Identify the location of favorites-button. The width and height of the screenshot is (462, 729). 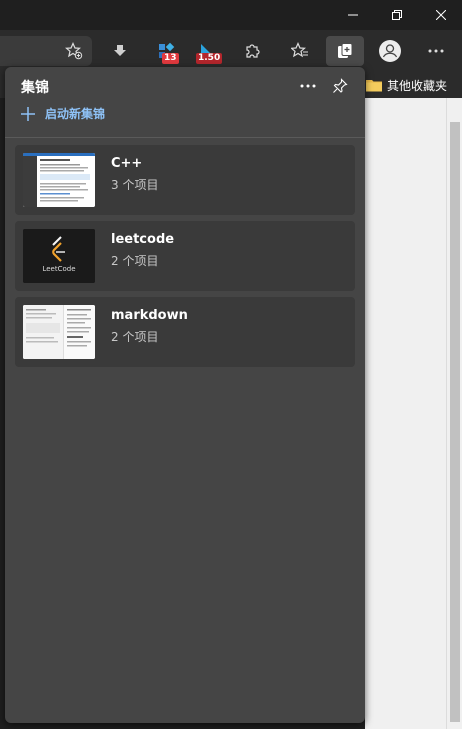
(300, 51).